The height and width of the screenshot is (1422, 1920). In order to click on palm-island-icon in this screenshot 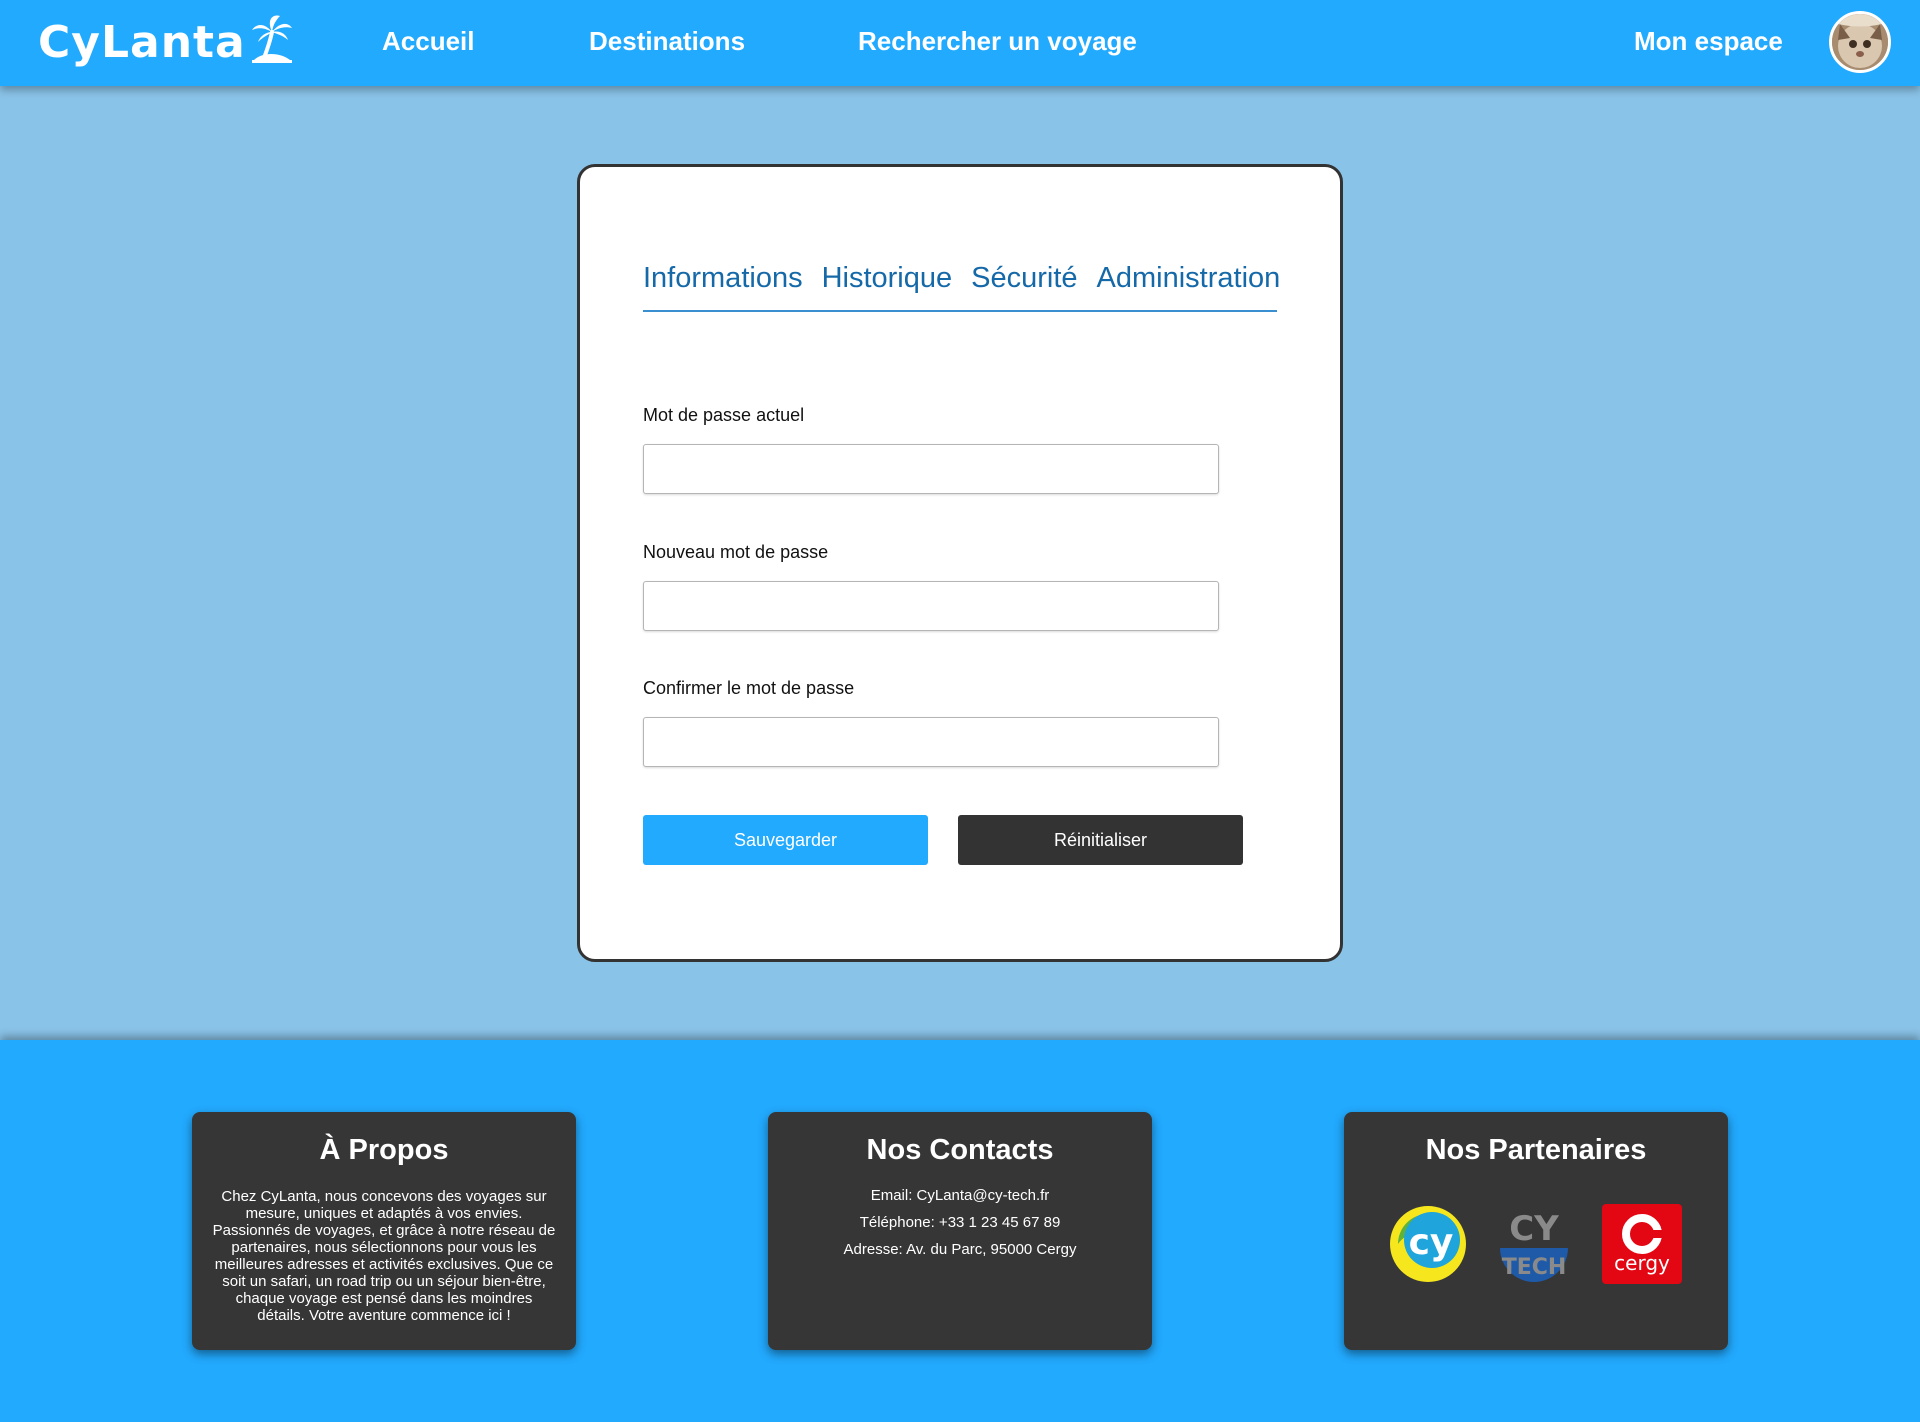, I will do `click(271, 39)`.